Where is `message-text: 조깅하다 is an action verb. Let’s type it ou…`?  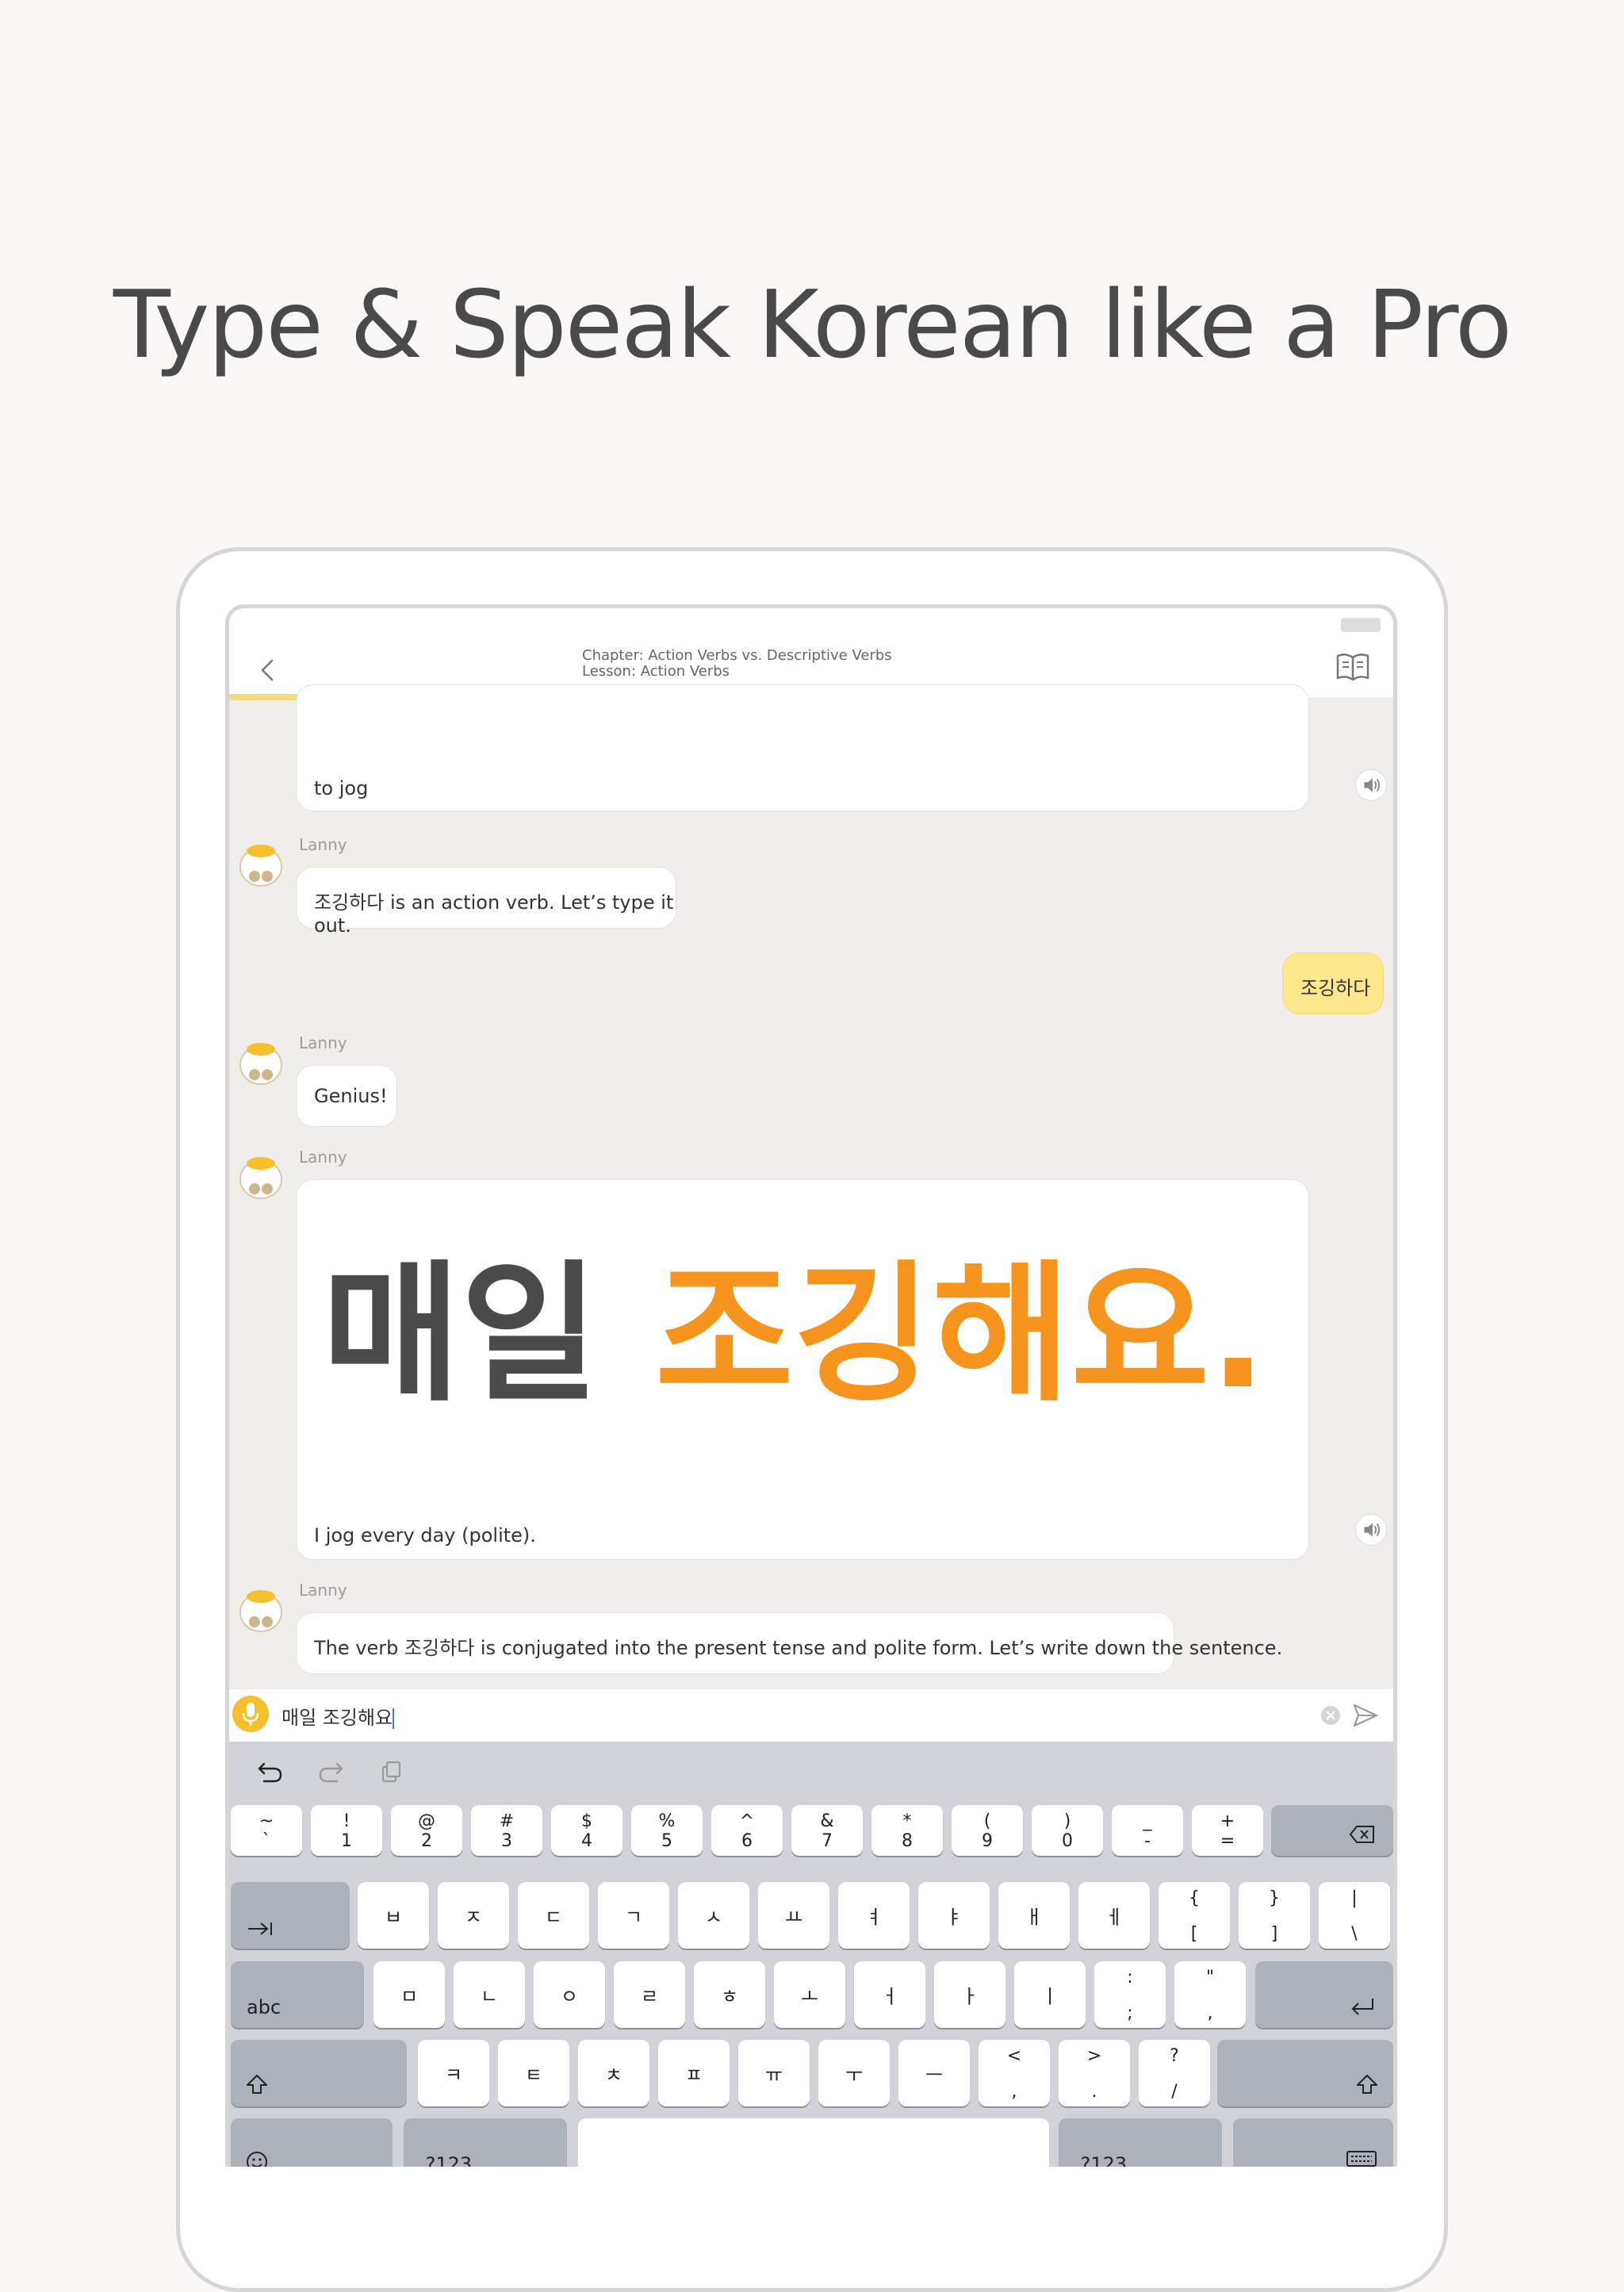
message-text: 조깅하다 is an action verb. Let’s type it ou… is located at coordinates (494, 914).